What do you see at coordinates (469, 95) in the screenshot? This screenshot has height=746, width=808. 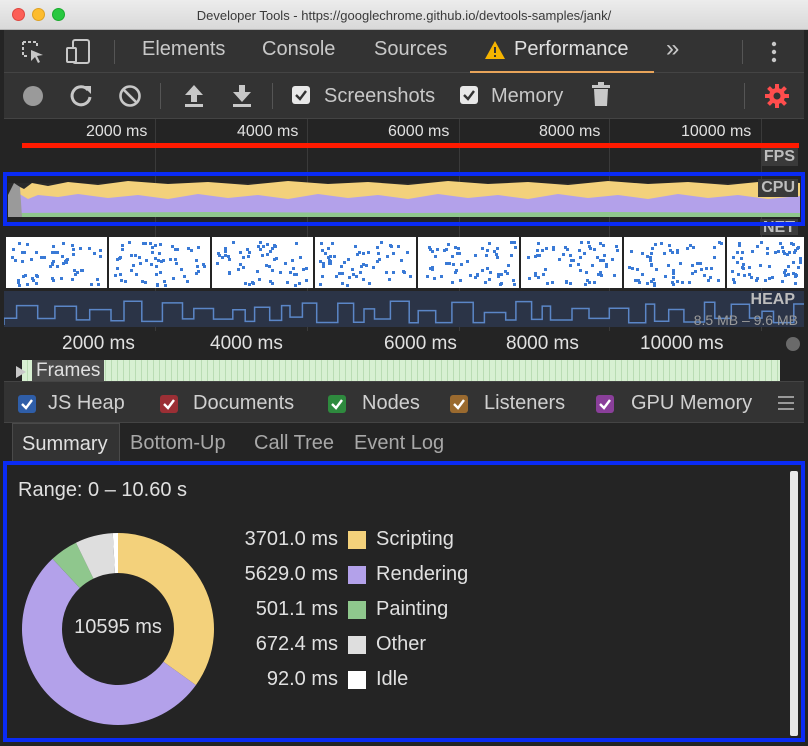 I see `memory-checkbox` at bounding box center [469, 95].